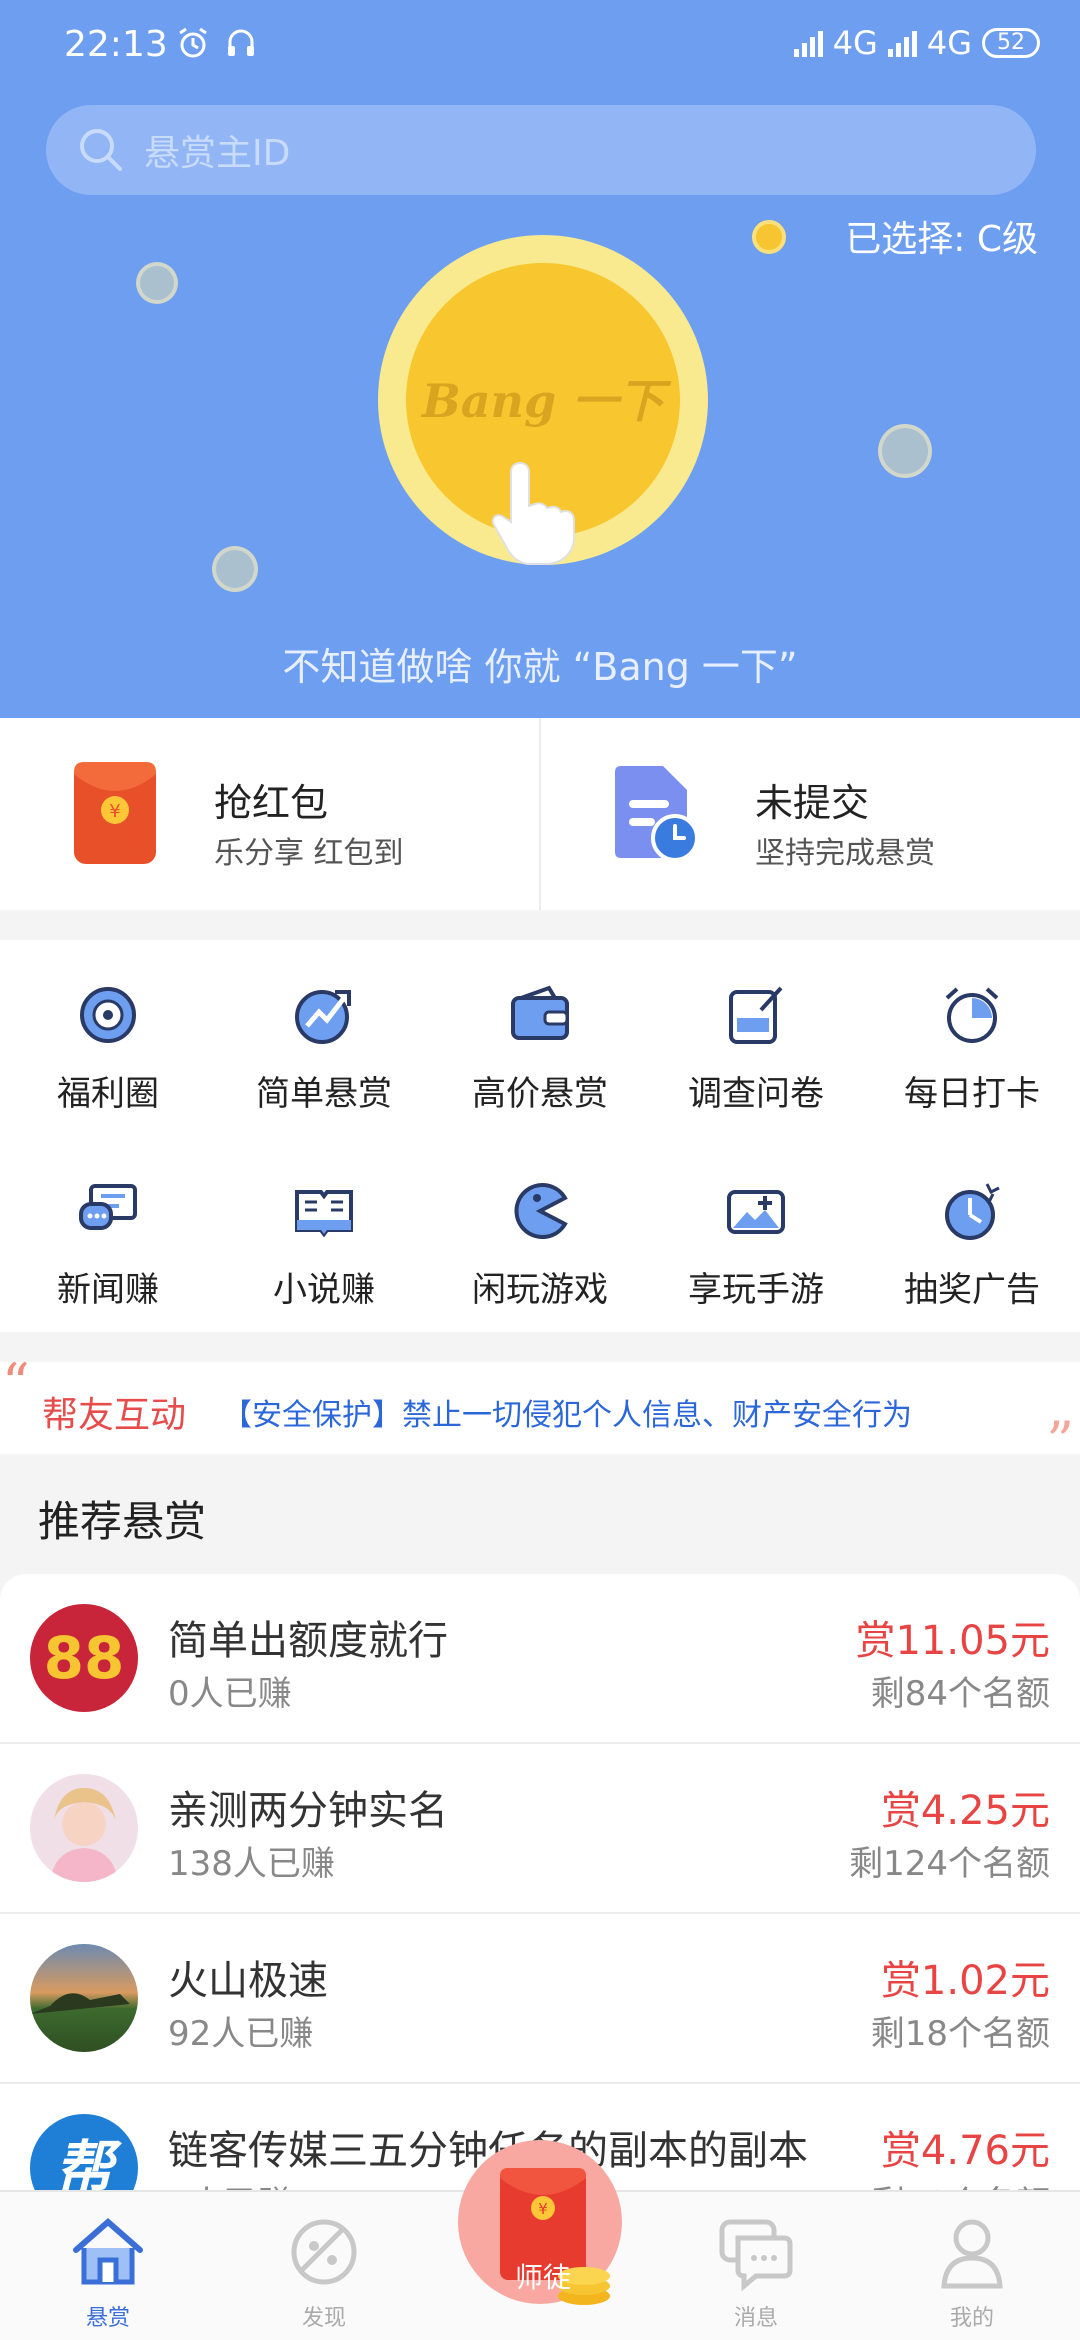  I want to click on headset-icon, so click(241, 42).